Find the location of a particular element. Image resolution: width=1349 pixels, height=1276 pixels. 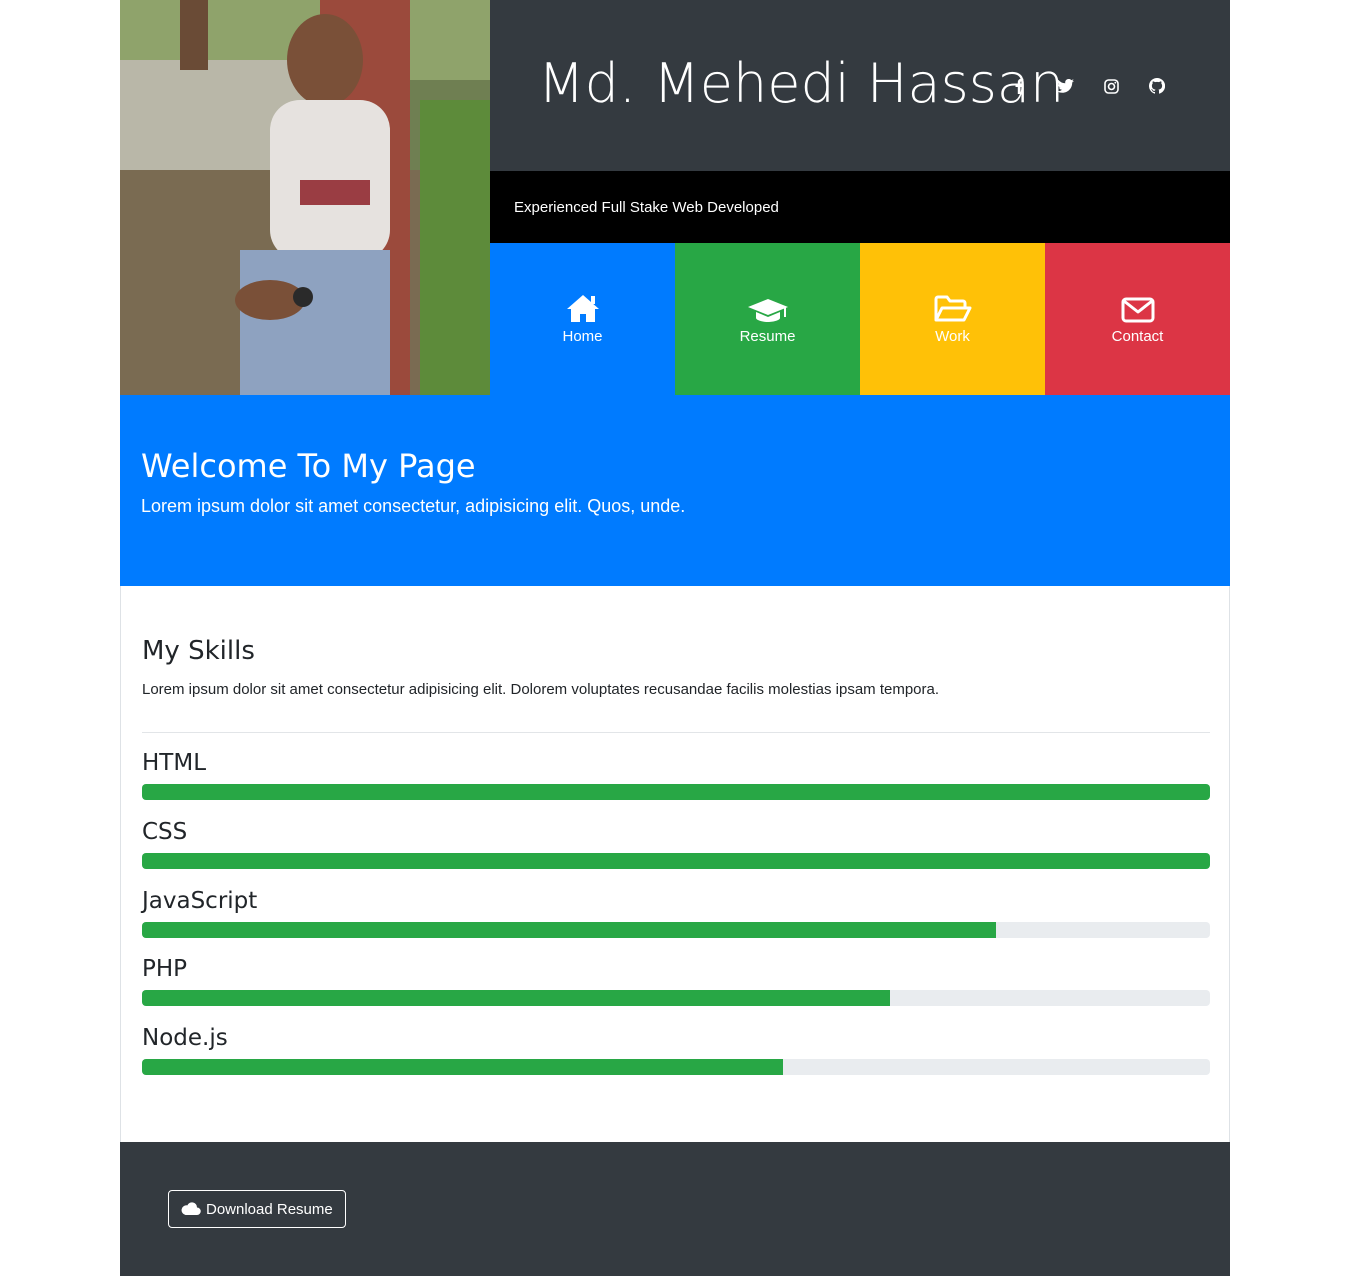

nav-resume-label: Resume is located at coordinates (767, 336).